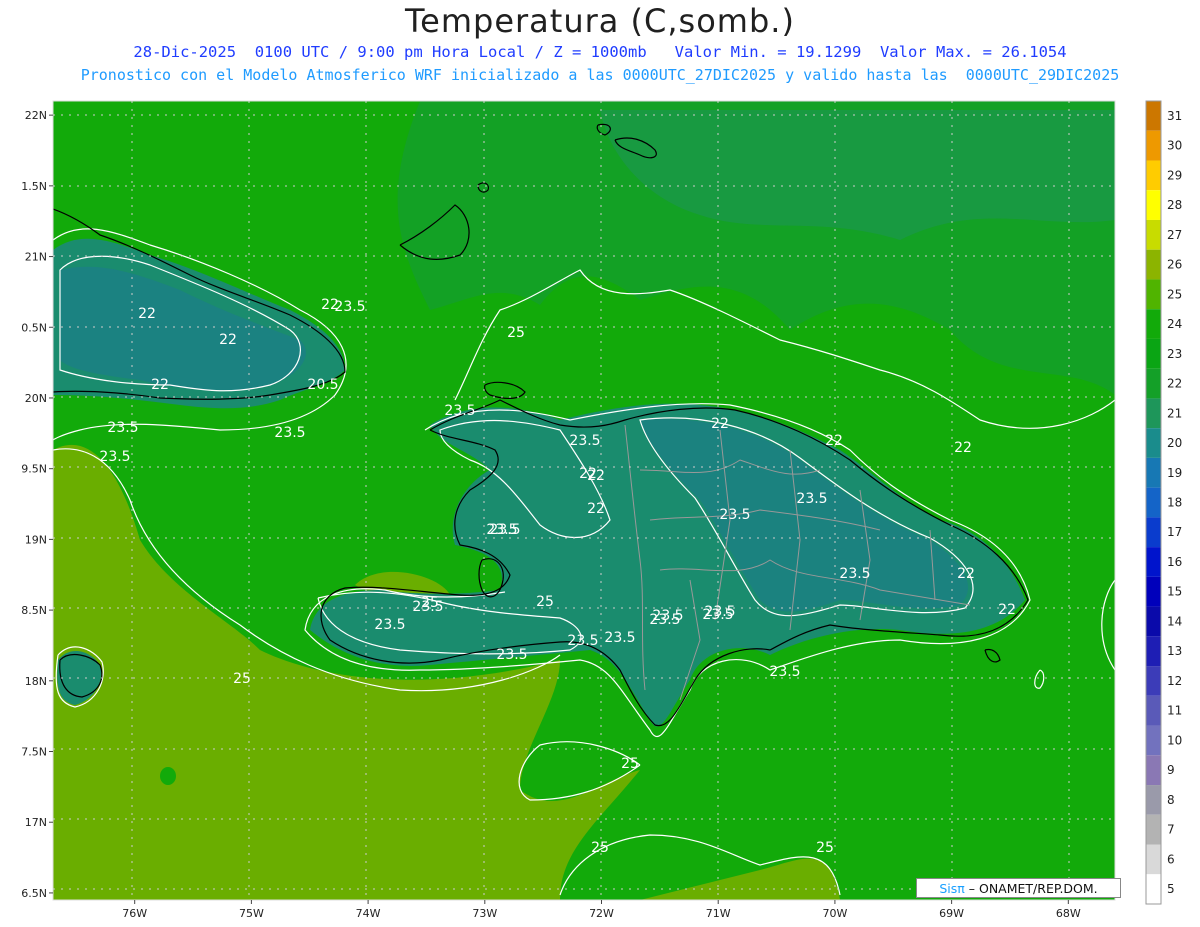 The height and width of the screenshot is (927, 1200). What do you see at coordinates (36, 539) in the screenshot?
I see `y-axis-tick-label: 19N` at bounding box center [36, 539].